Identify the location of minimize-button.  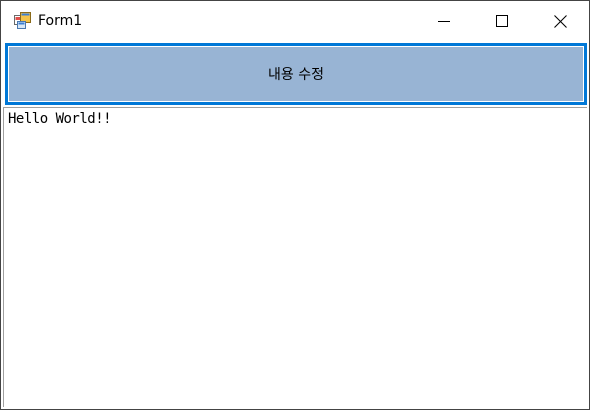
(444, 21).